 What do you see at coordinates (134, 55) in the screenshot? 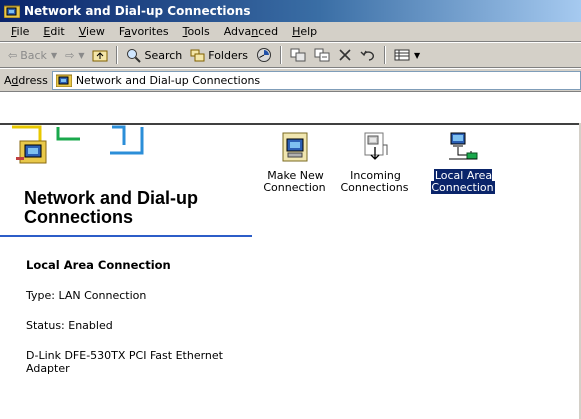
I see `search-icon` at bounding box center [134, 55].